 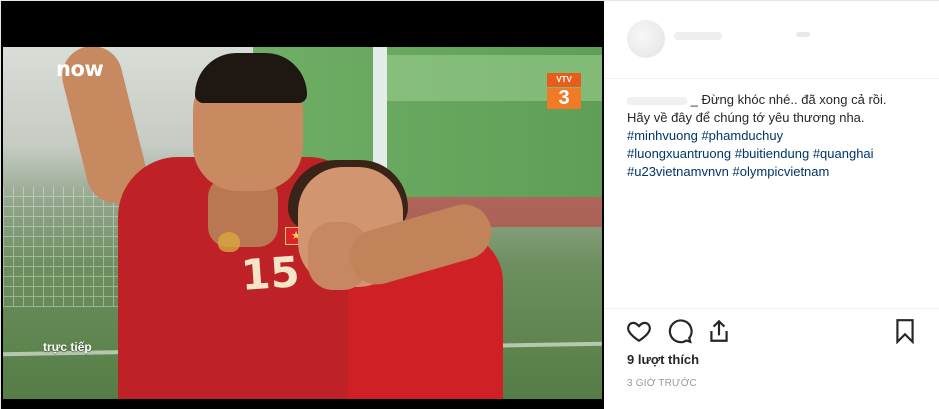 I want to click on jersey-number: 15, so click(x=270, y=273).